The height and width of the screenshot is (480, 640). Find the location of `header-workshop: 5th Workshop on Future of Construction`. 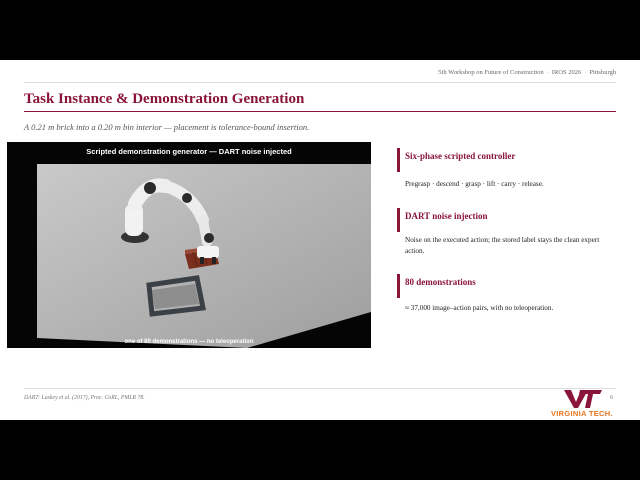

header-workshop: 5th Workshop on Future of Construction is located at coordinates (491, 72).